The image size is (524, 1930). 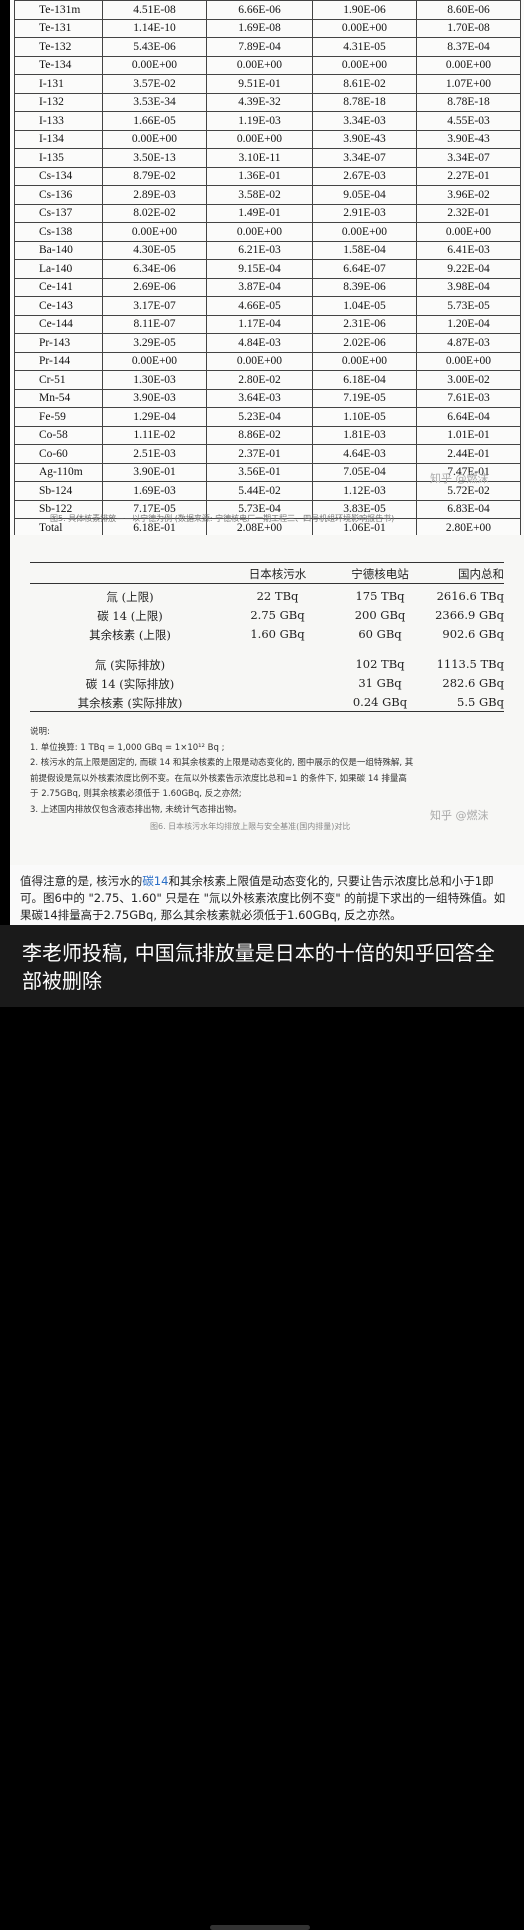 What do you see at coordinates (267, 28) in the screenshot?
I see `table-row: Te-131 1.14E-10 1.69E-08 0.00E+00 1.70E-08` at bounding box center [267, 28].